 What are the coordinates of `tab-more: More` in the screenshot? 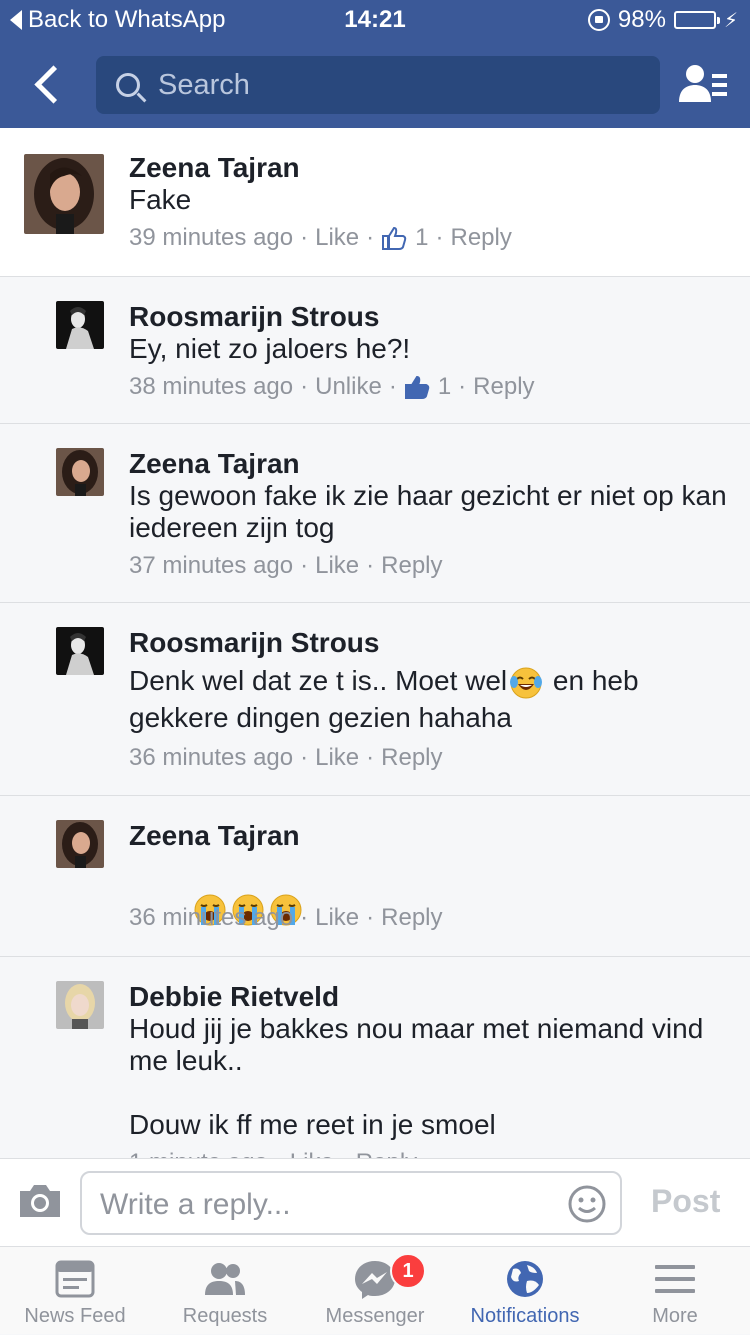 It's located at (675, 1291).